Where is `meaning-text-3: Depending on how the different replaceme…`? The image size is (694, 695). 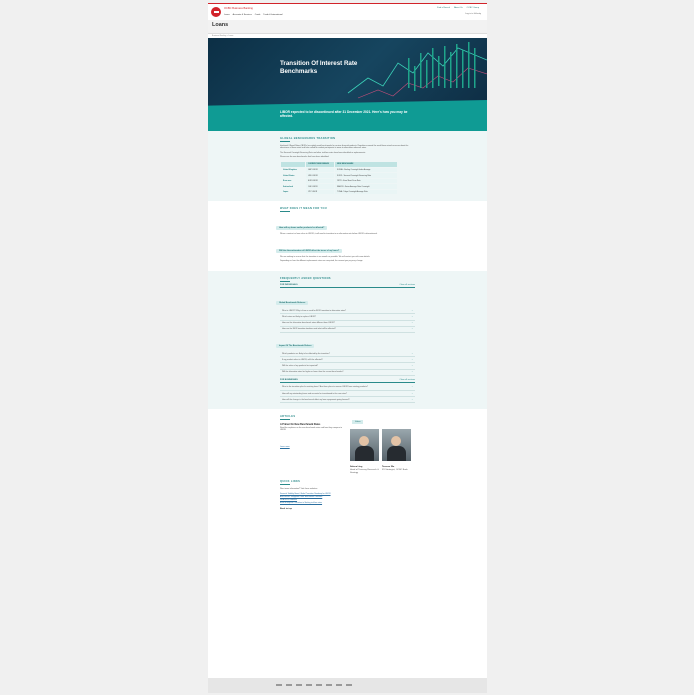 meaning-text-3: Depending on how the different replaceme… is located at coordinates (321, 261).